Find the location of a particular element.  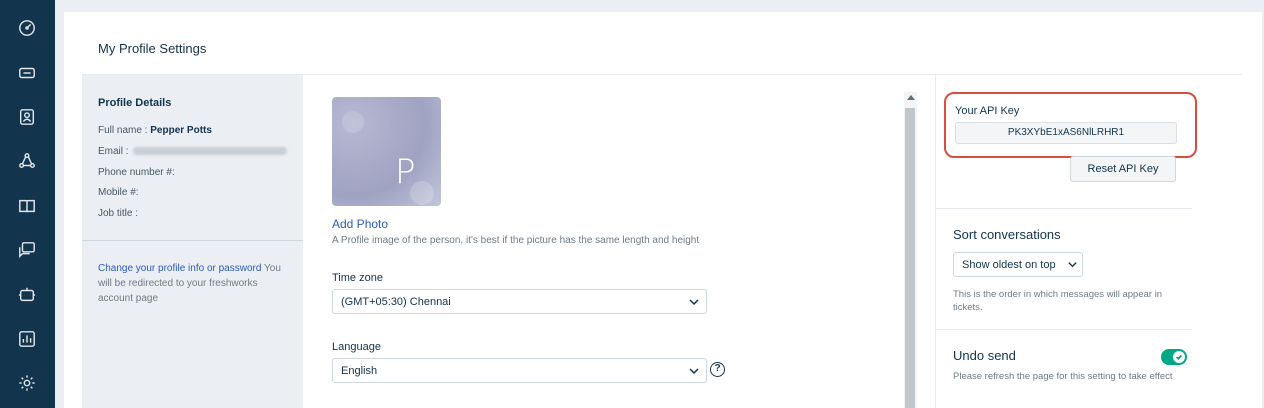

full-name-value: Pepper Potts is located at coordinates (181, 130).